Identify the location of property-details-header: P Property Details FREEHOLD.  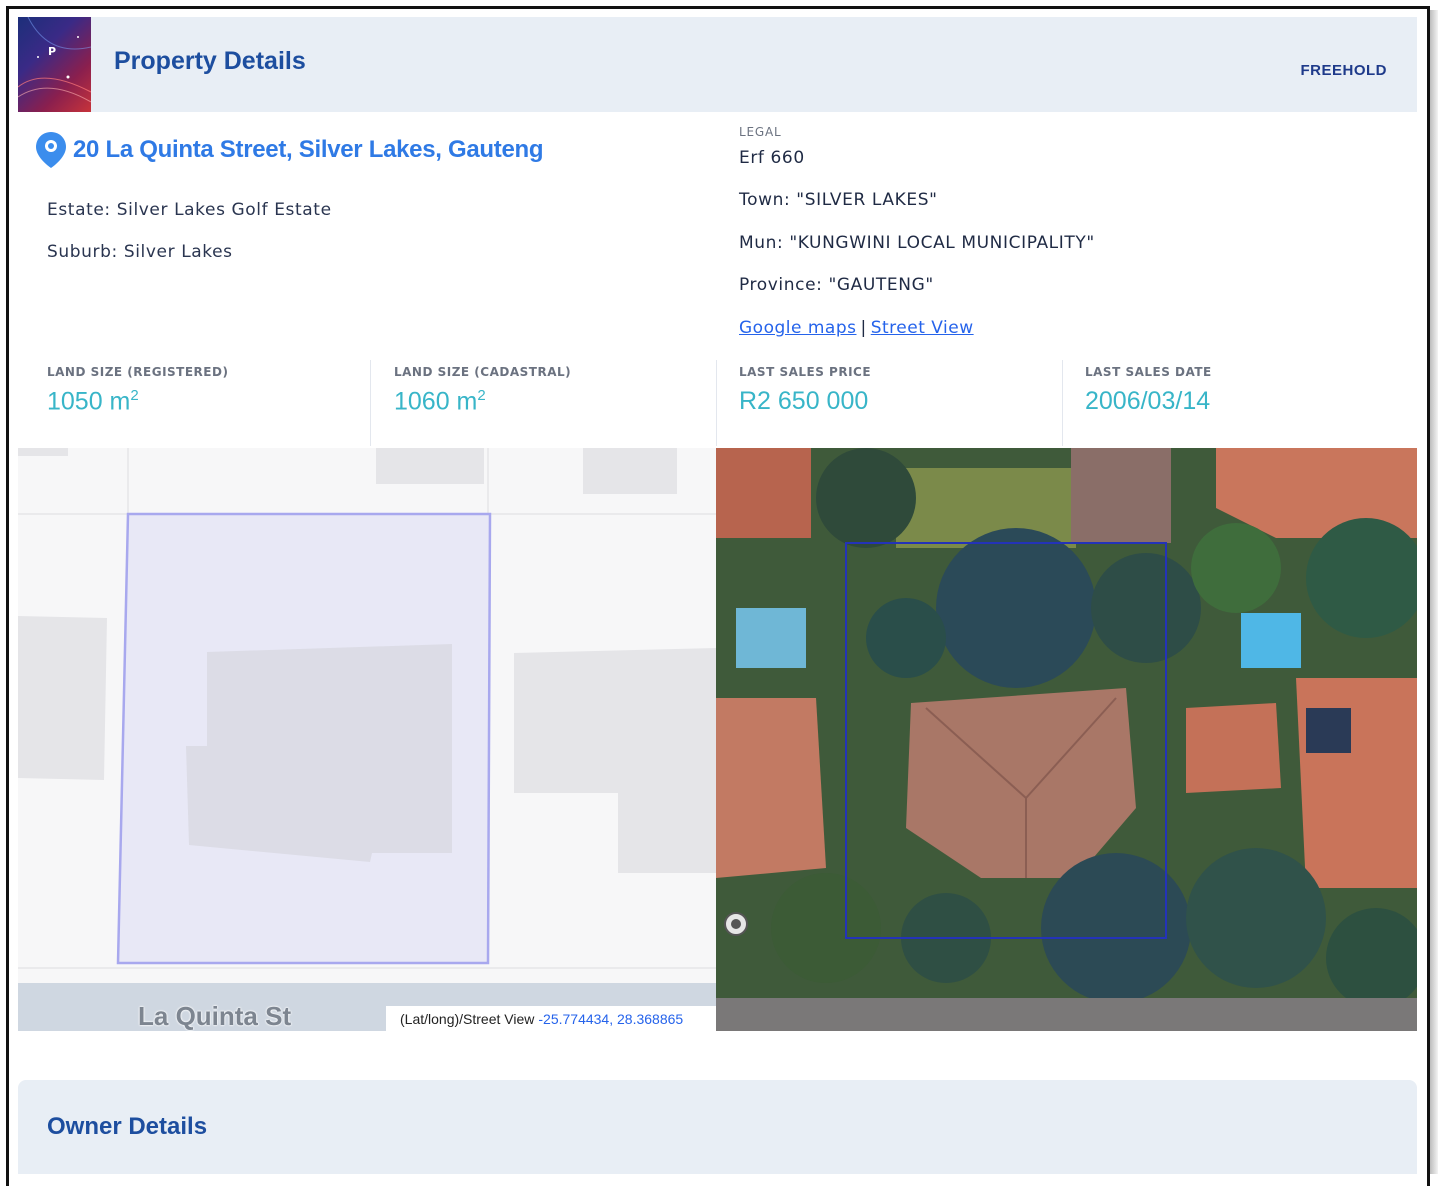
(717, 64).